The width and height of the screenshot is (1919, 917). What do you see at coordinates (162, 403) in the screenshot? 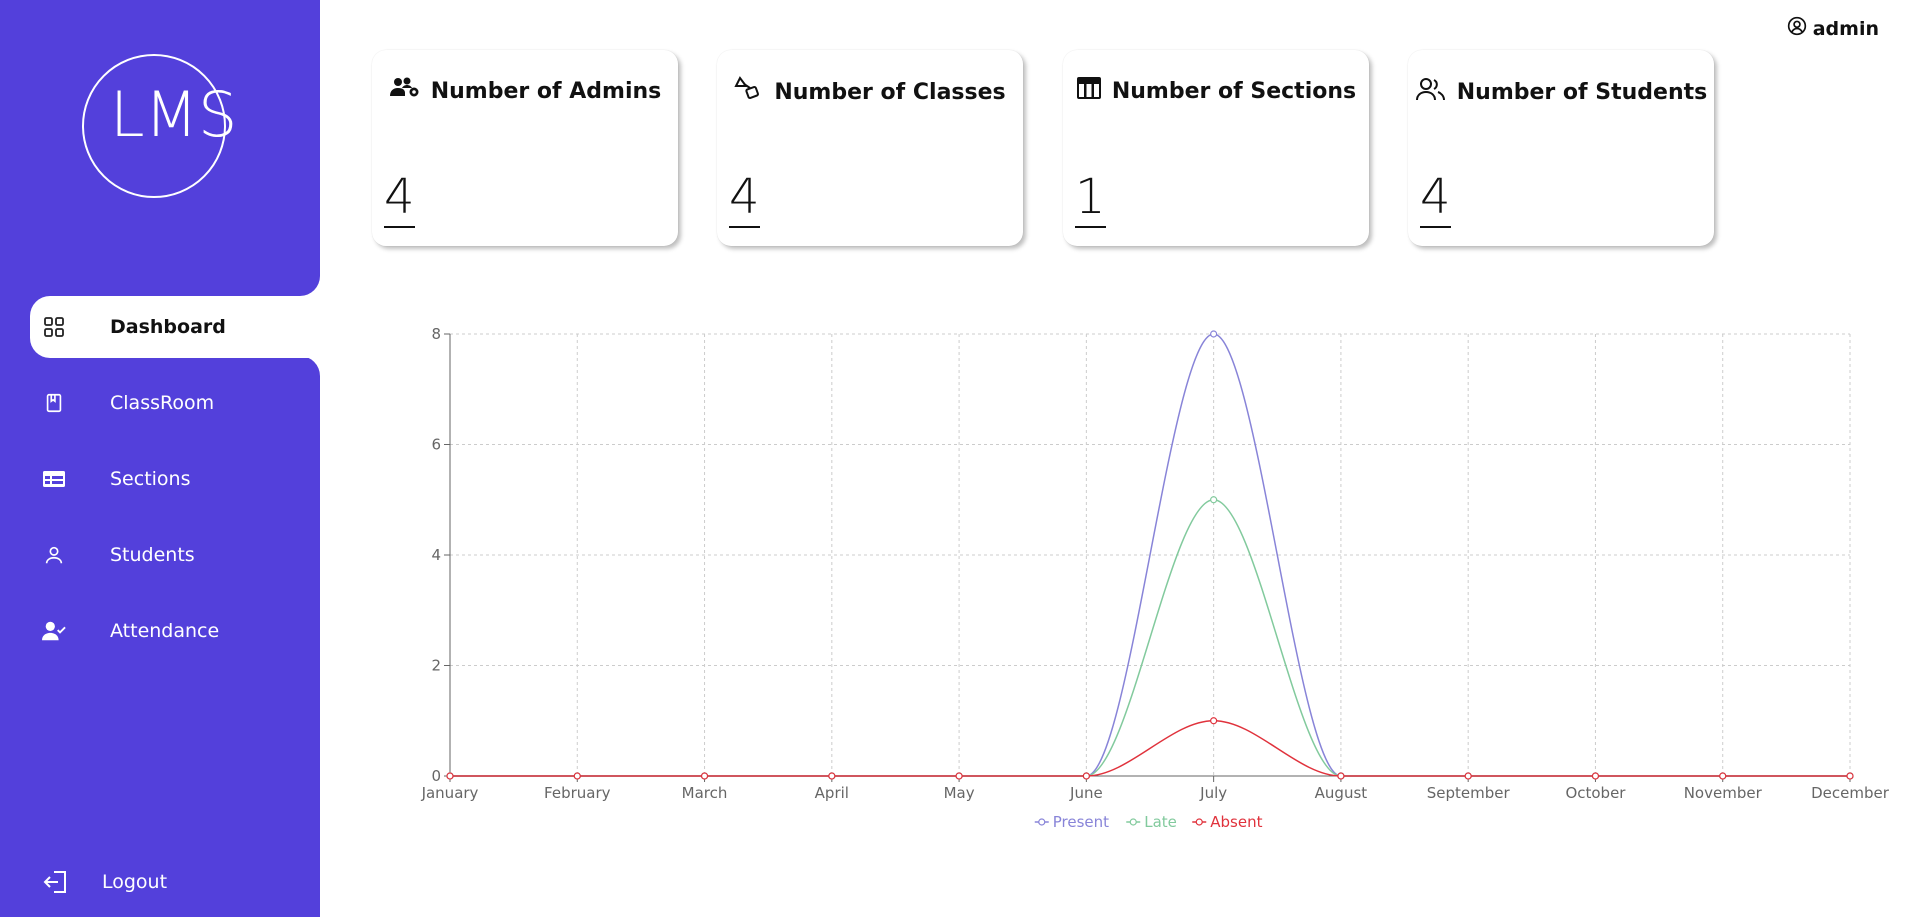
I see `sidebar-item-label: ClassRoom` at bounding box center [162, 403].